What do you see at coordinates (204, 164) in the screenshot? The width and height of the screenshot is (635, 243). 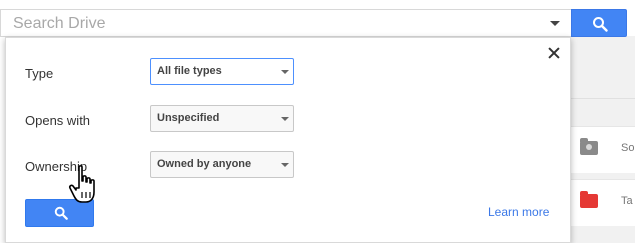 I see `ownership-select-value: Owned by anyone` at bounding box center [204, 164].